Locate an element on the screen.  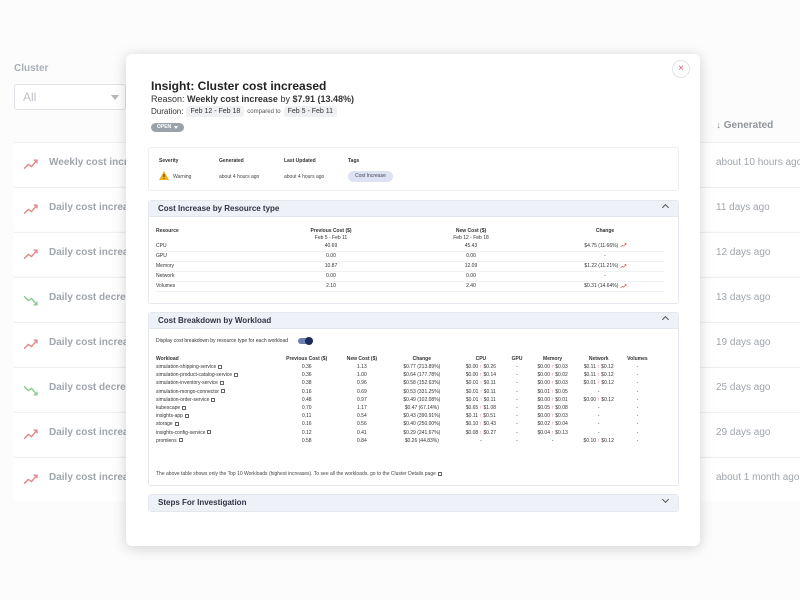
workload-link: promlens is located at coordinates (166, 441).